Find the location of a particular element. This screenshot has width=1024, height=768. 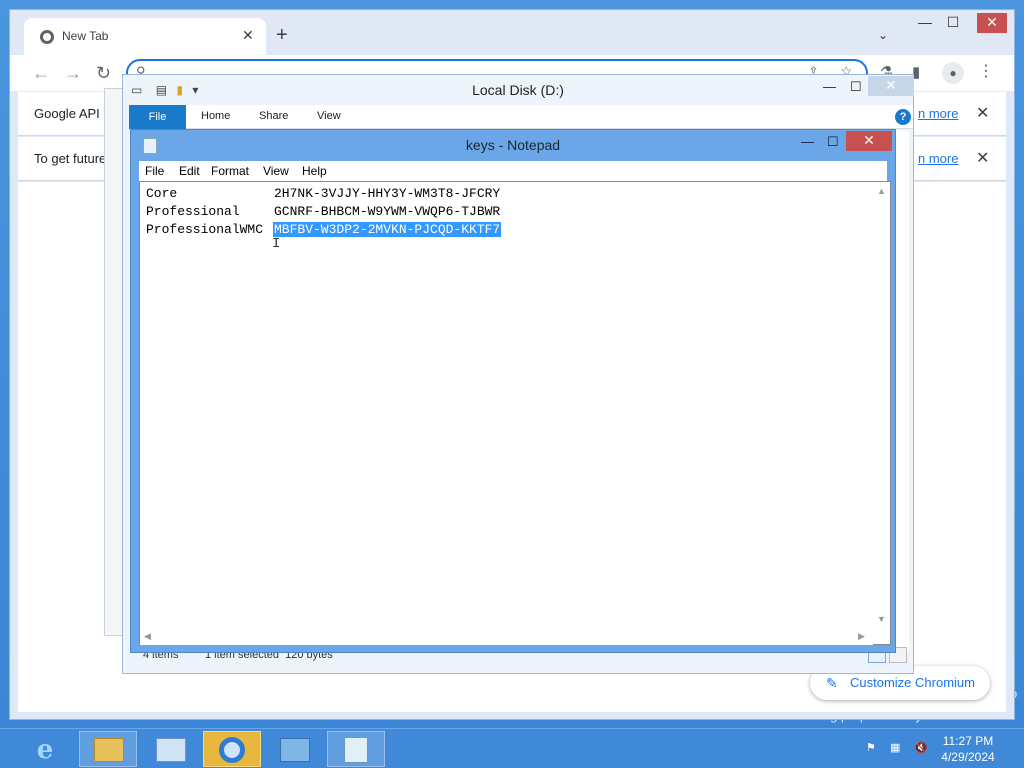

chevron-down-icon: ⌄ is located at coordinates (883, 35).